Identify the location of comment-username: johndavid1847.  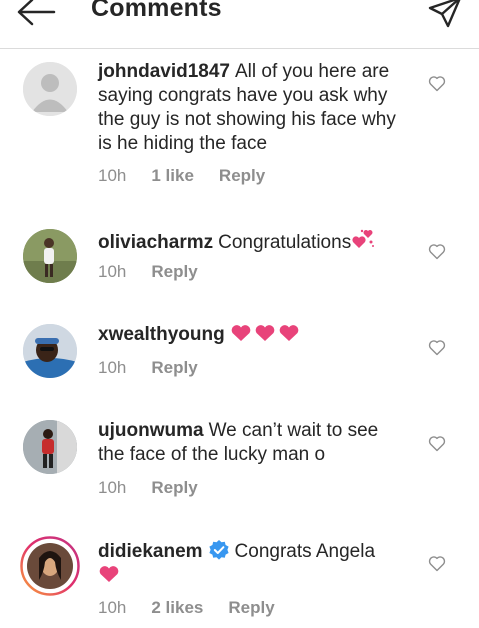
(164, 71).